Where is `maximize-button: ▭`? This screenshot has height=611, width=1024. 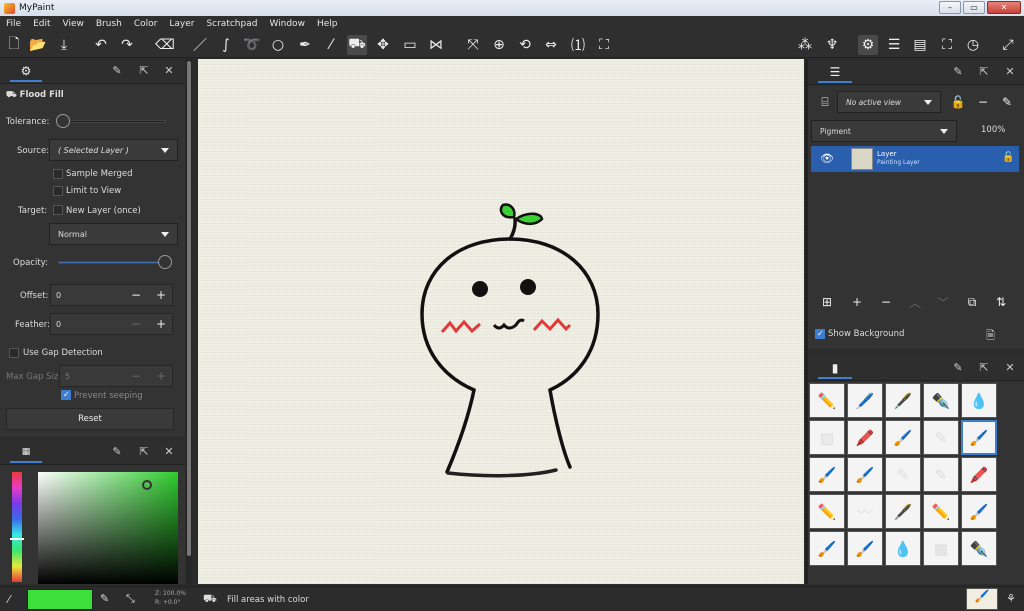
maximize-button: ▭ is located at coordinates (974, 7).